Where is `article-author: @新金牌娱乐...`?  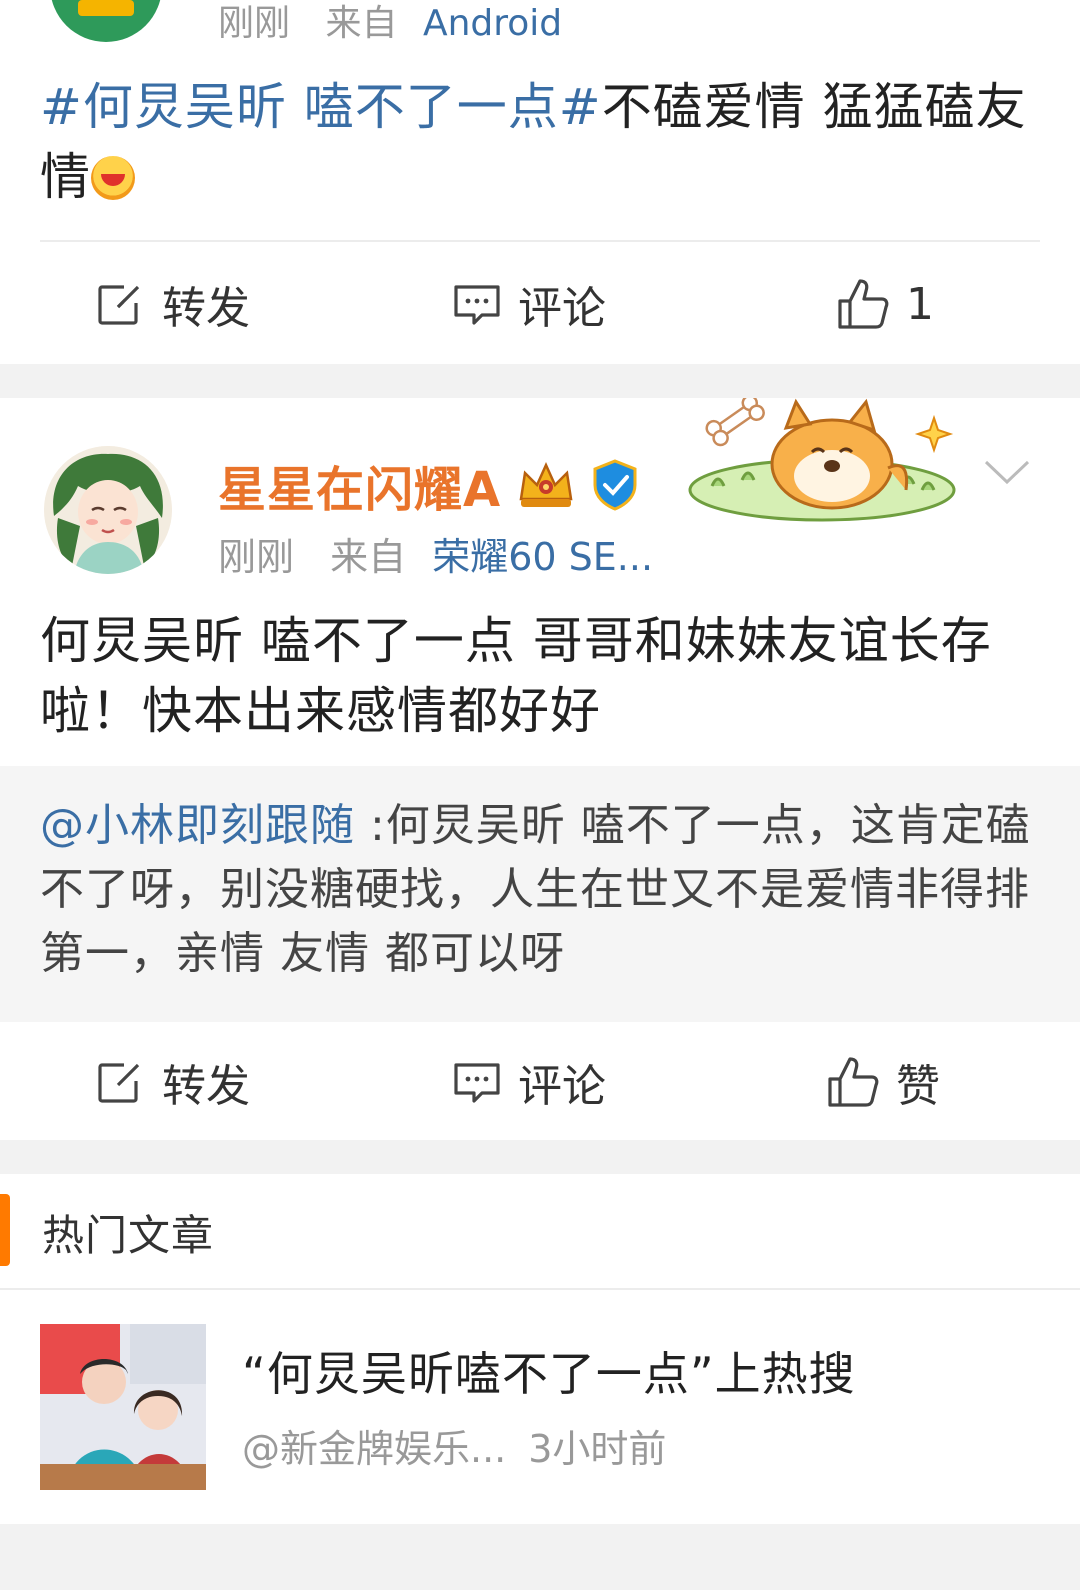
article-author: @新金牌娱乐... is located at coordinates (374, 1449).